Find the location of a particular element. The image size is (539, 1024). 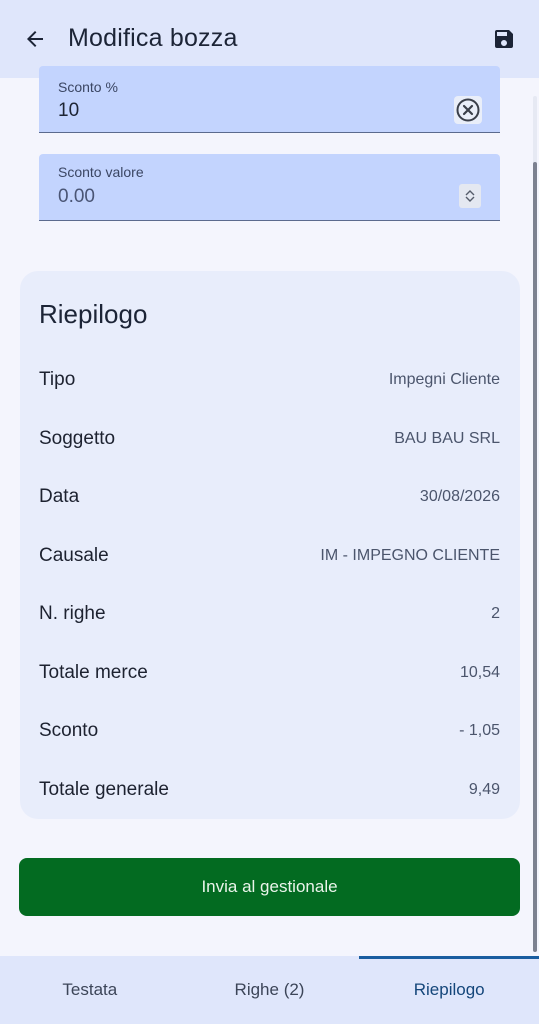

clear-circle-icon is located at coordinates (468, 110).